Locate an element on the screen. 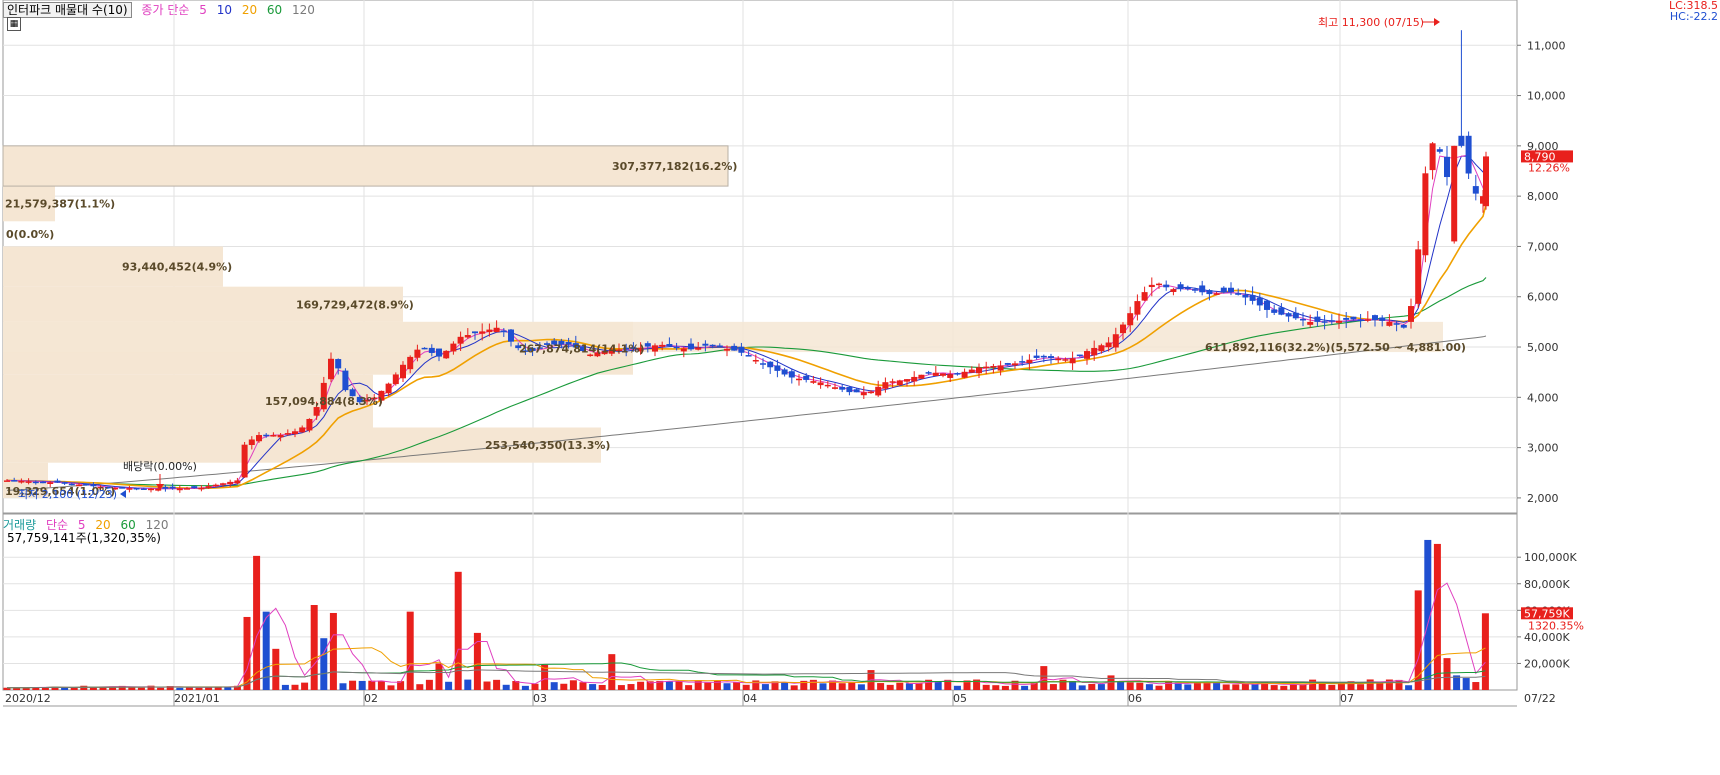 The image size is (1720, 775). volume-tick-label: 100,000K is located at coordinates (1550, 557).